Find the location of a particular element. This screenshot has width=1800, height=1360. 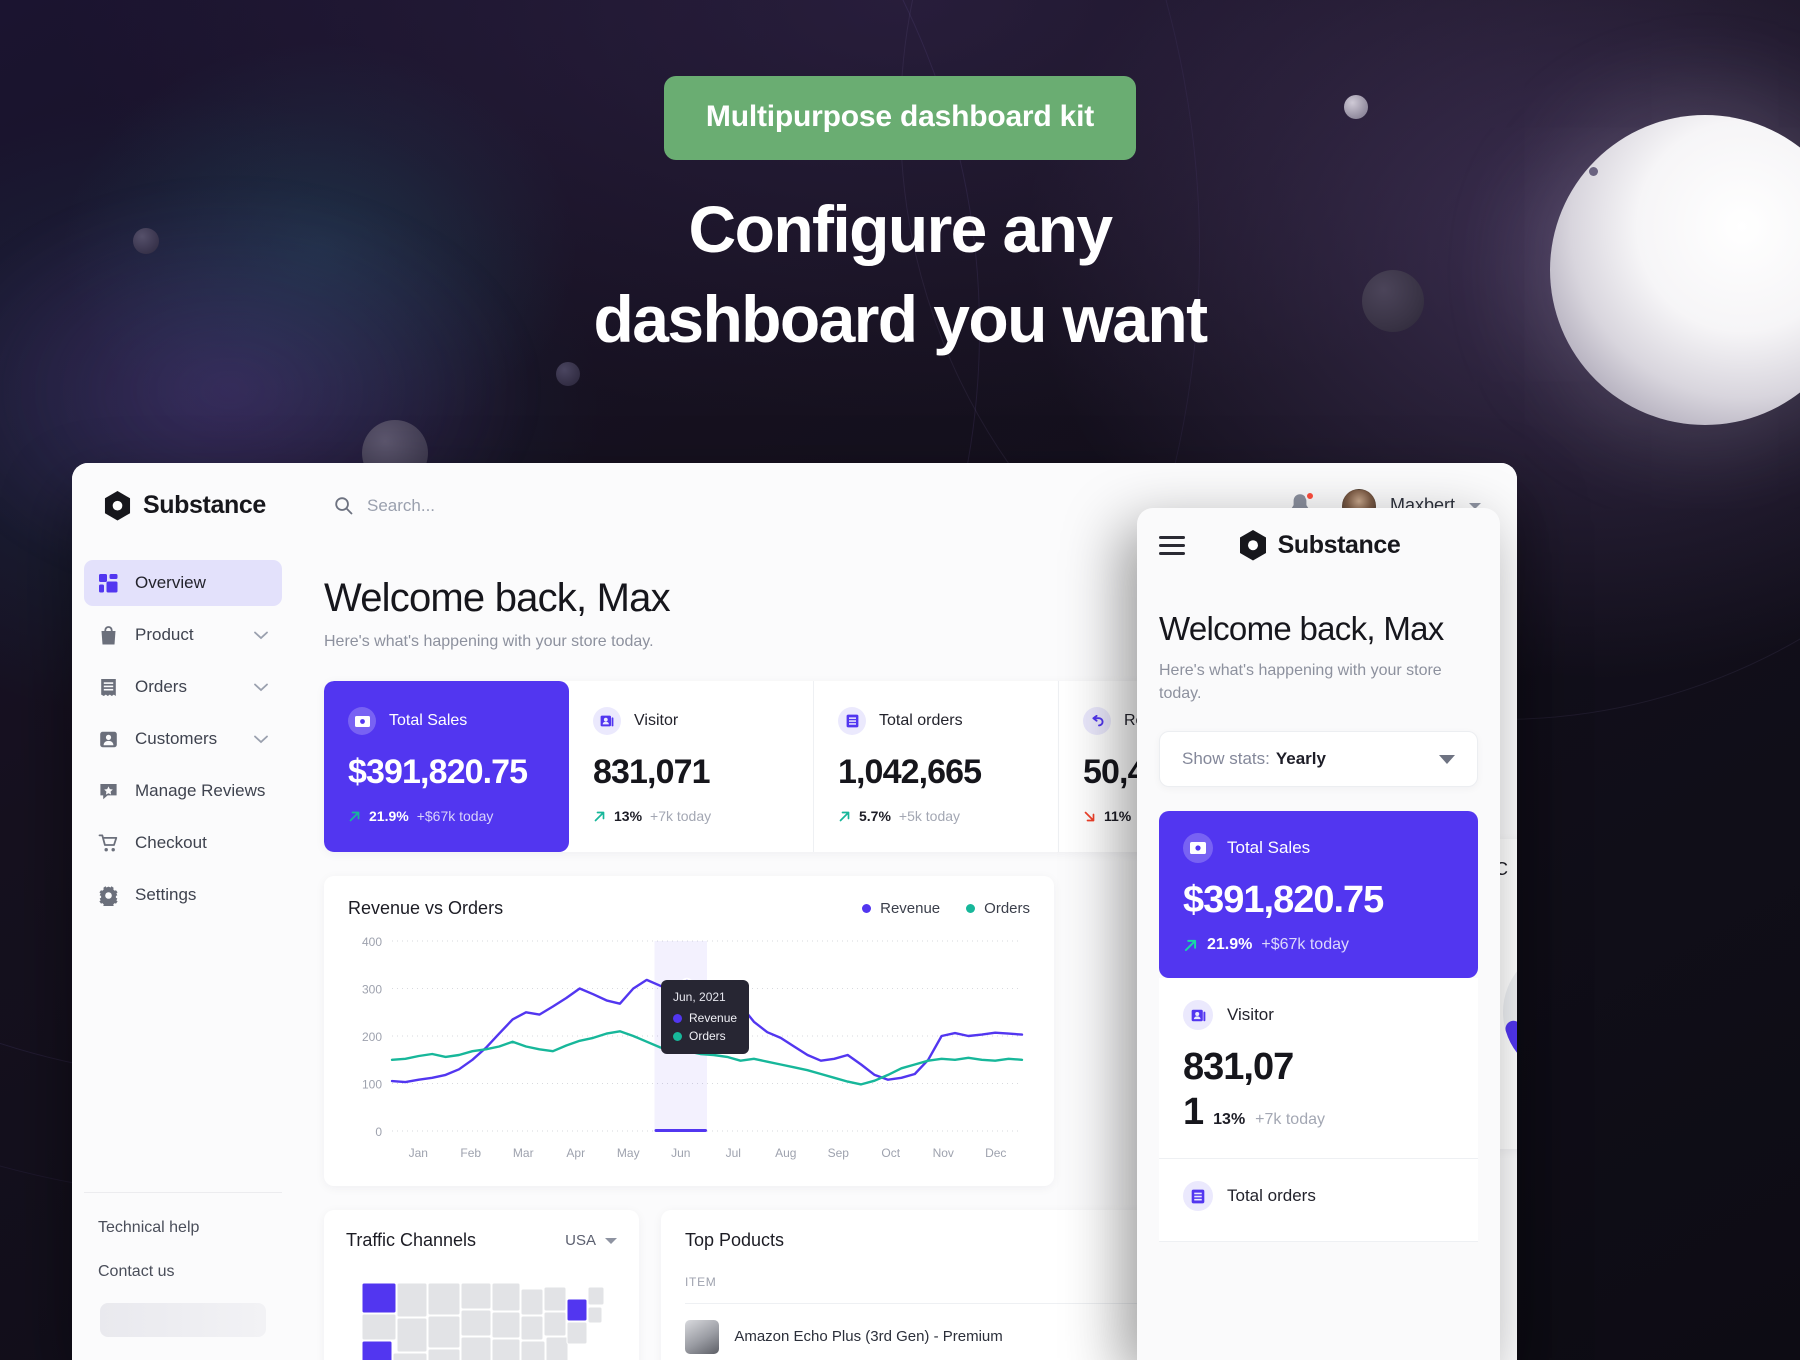

sidebar-item-product: Product is located at coordinates (183, 635).